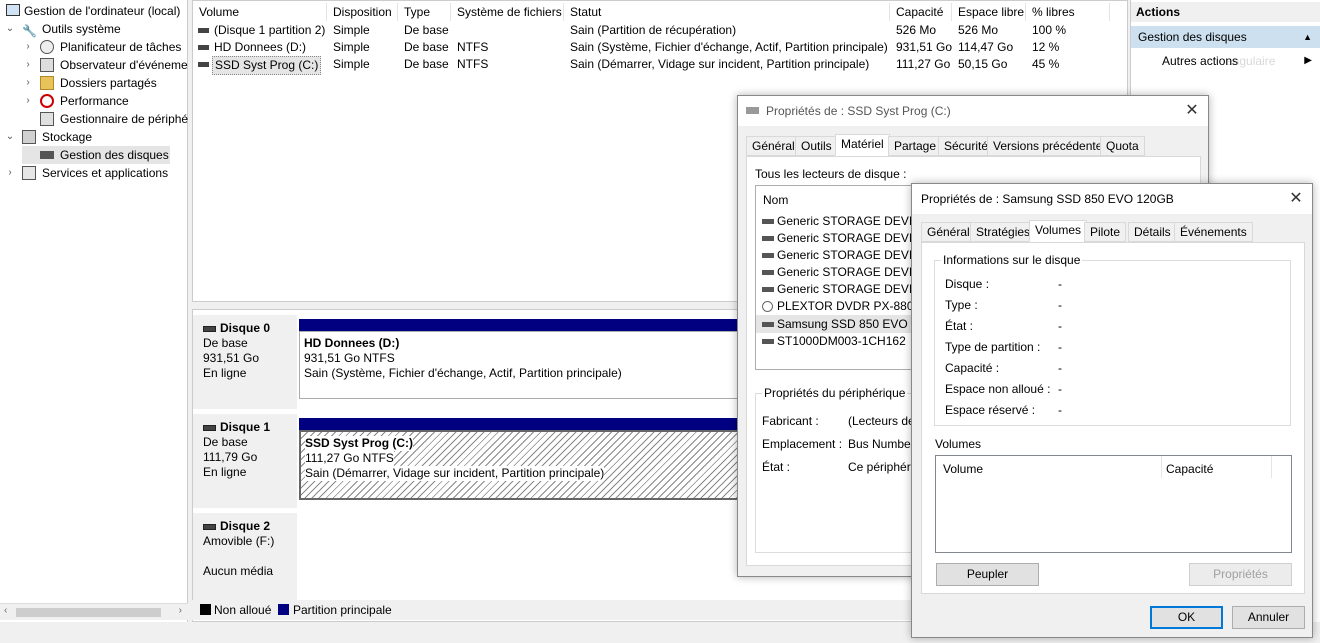  Describe the element at coordinates (88, 612) in the screenshot. I see `scrollbar-thumb` at that location.